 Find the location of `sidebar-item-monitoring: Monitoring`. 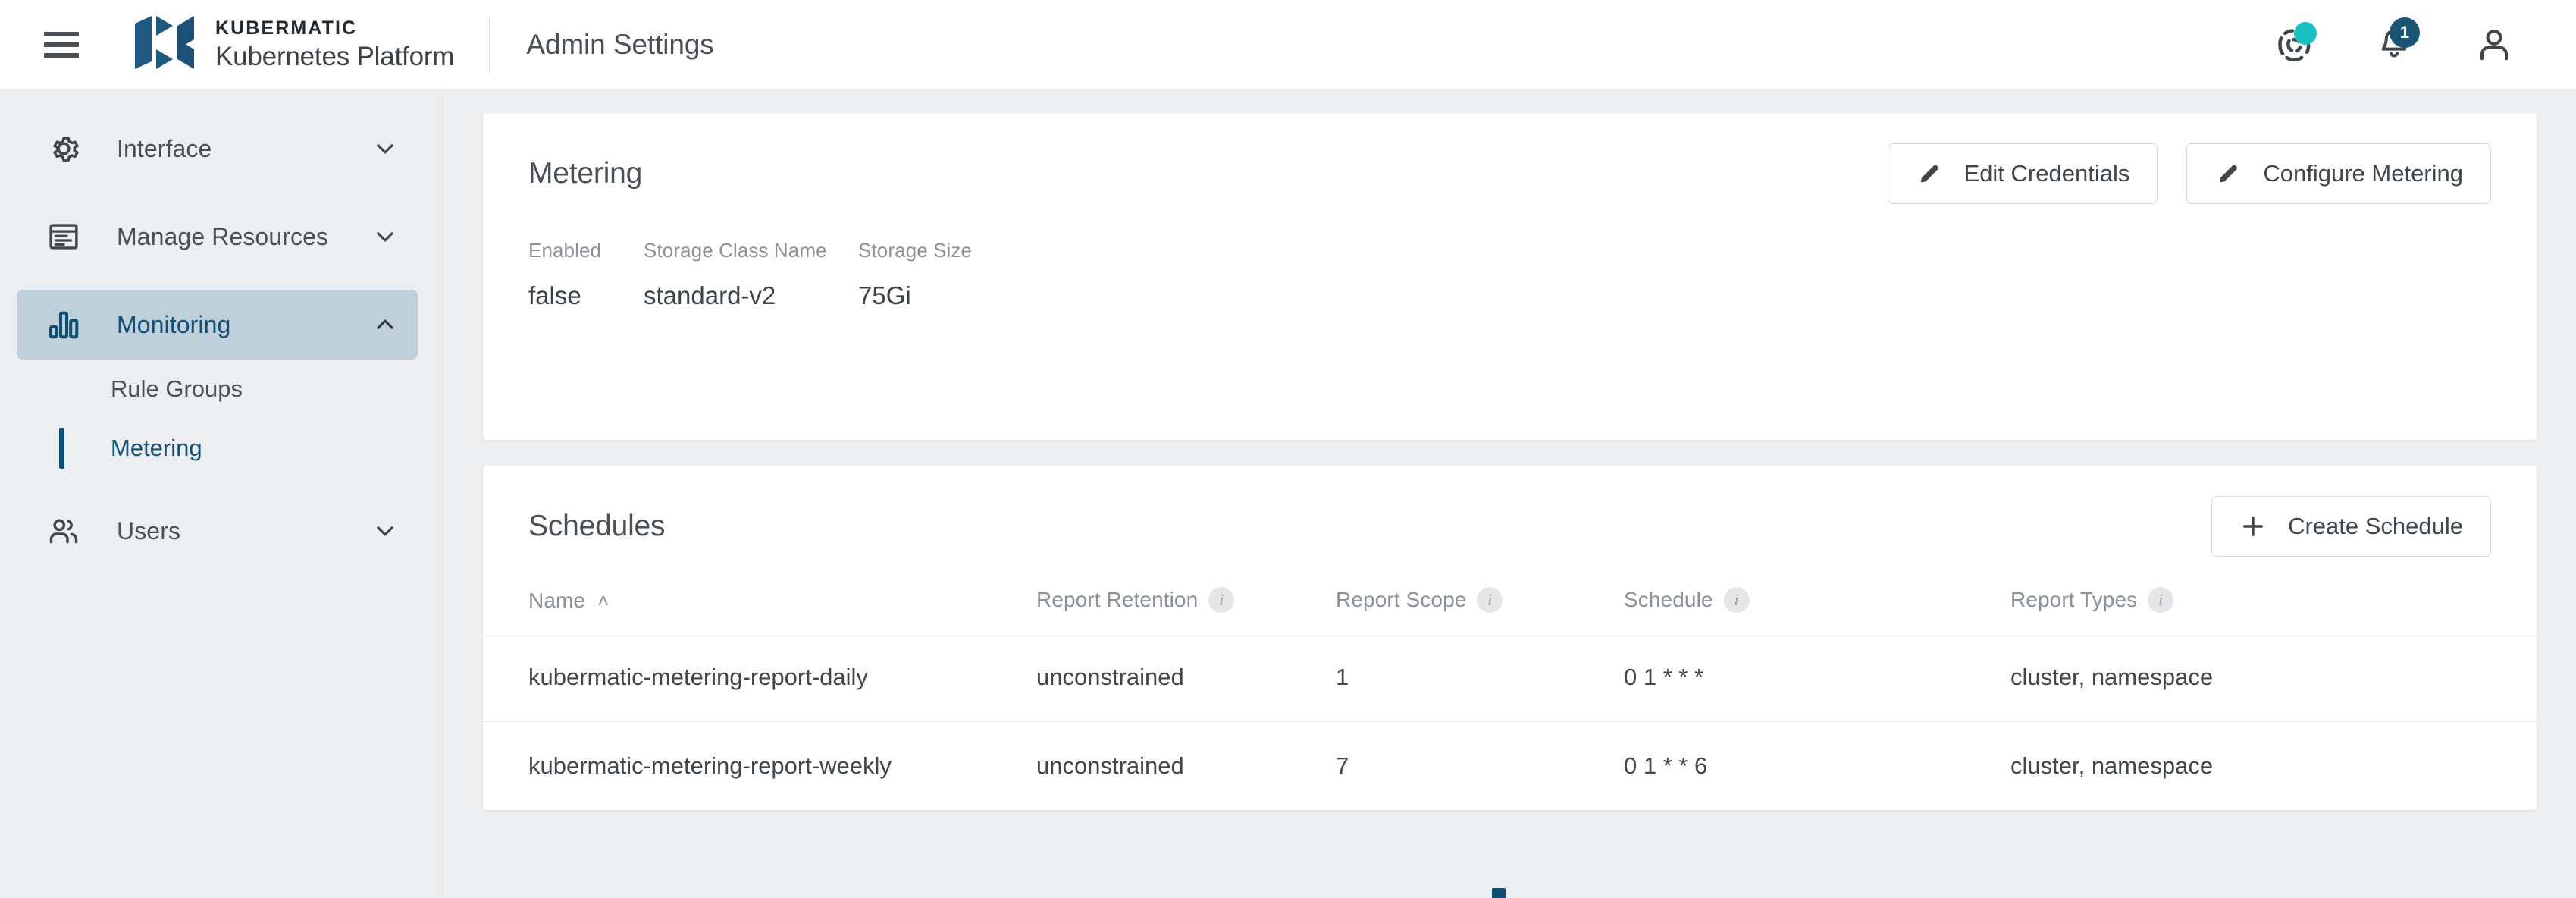

sidebar-item-monitoring: Monitoring is located at coordinates (218, 325).